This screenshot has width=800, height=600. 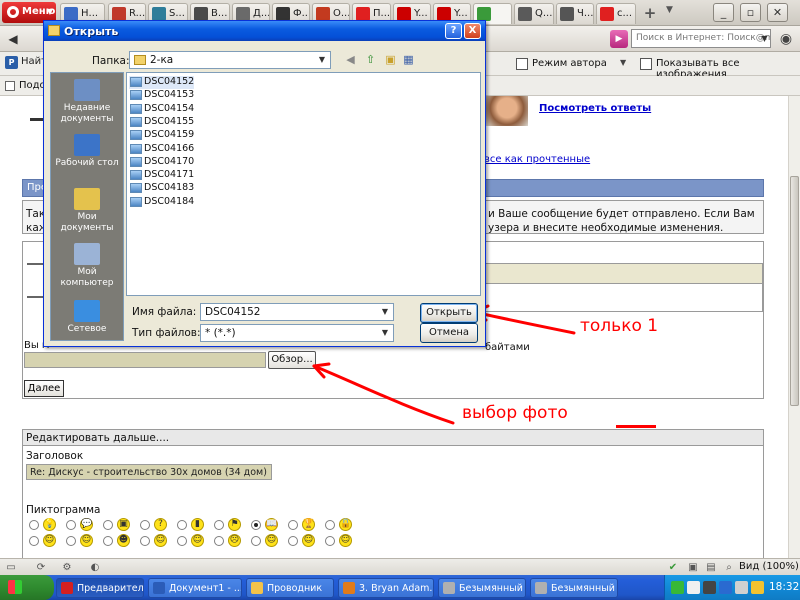 I want to click on zoom-level: Вид (100%), so click(x=769, y=566).